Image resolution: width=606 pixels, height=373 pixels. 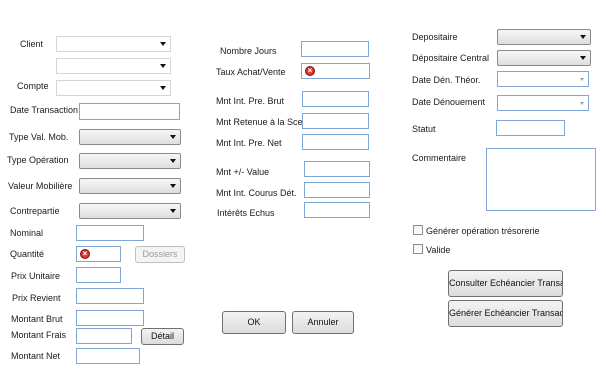 What do you see at coordinates (446, 80) in the screenshot?
I see `date-den-theor-label: Date Dén. Théor.` at bounding box center [446, 80].